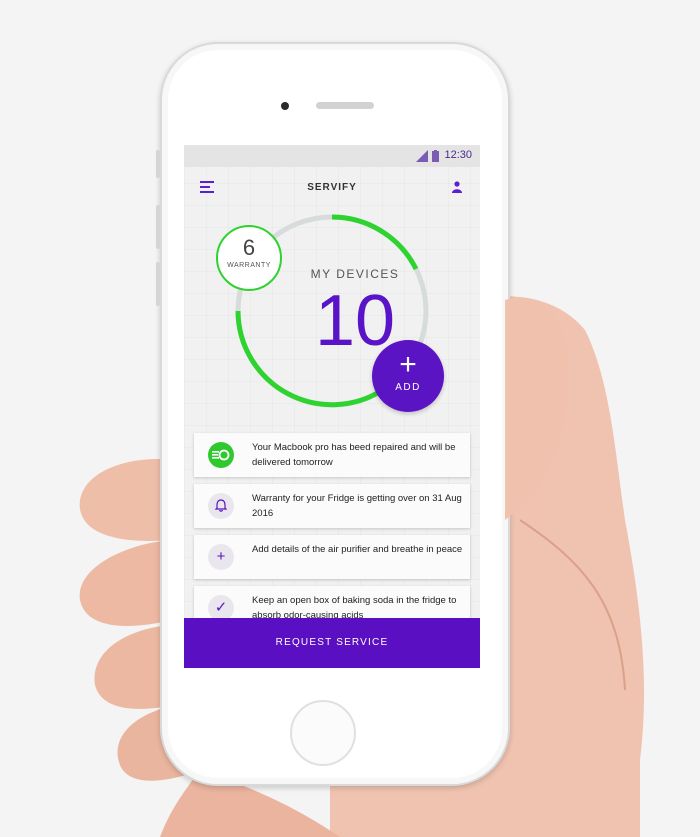 The width and height of the screenshot is (700, 837). Describe the element at coordinates (435, 156) in the screenshot. I see `battery-icon` at that location.